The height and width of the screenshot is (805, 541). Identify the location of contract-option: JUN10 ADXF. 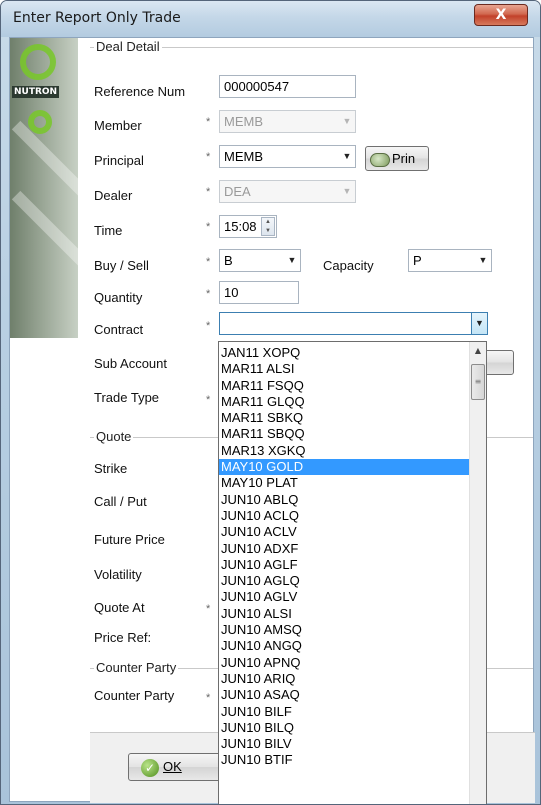
(344, 549).